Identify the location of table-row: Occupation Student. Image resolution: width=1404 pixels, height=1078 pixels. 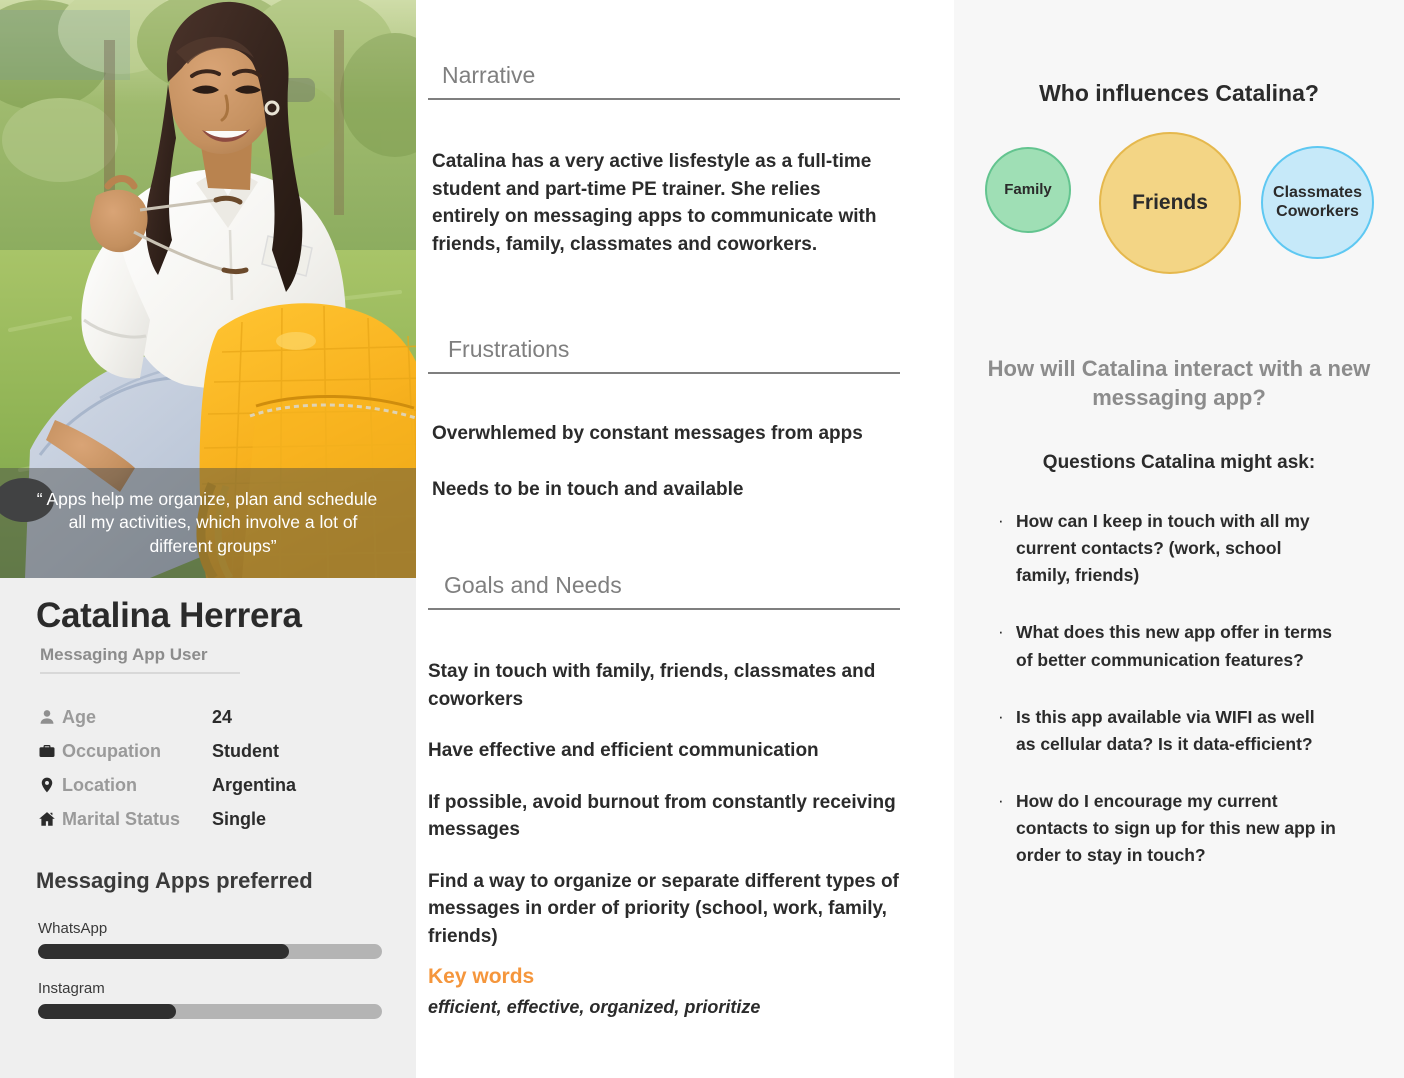
(208, 751).